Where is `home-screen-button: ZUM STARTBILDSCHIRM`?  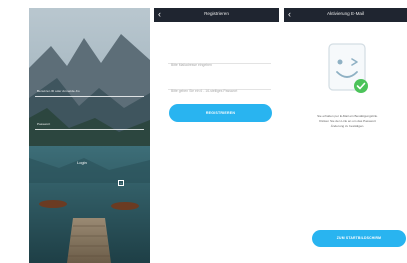
home-screen-button: ZUM STARTBILDSCHIRM is located at coordinates (359, 238).